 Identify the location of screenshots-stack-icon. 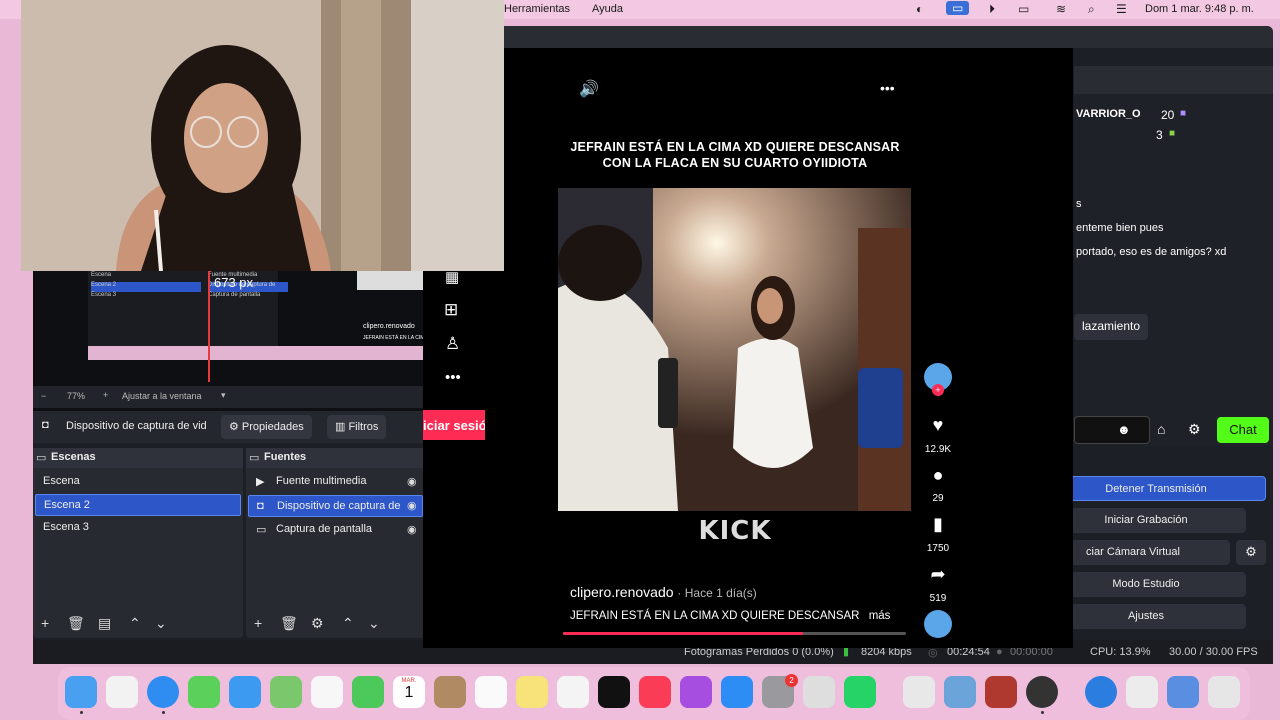
(1183, 692).